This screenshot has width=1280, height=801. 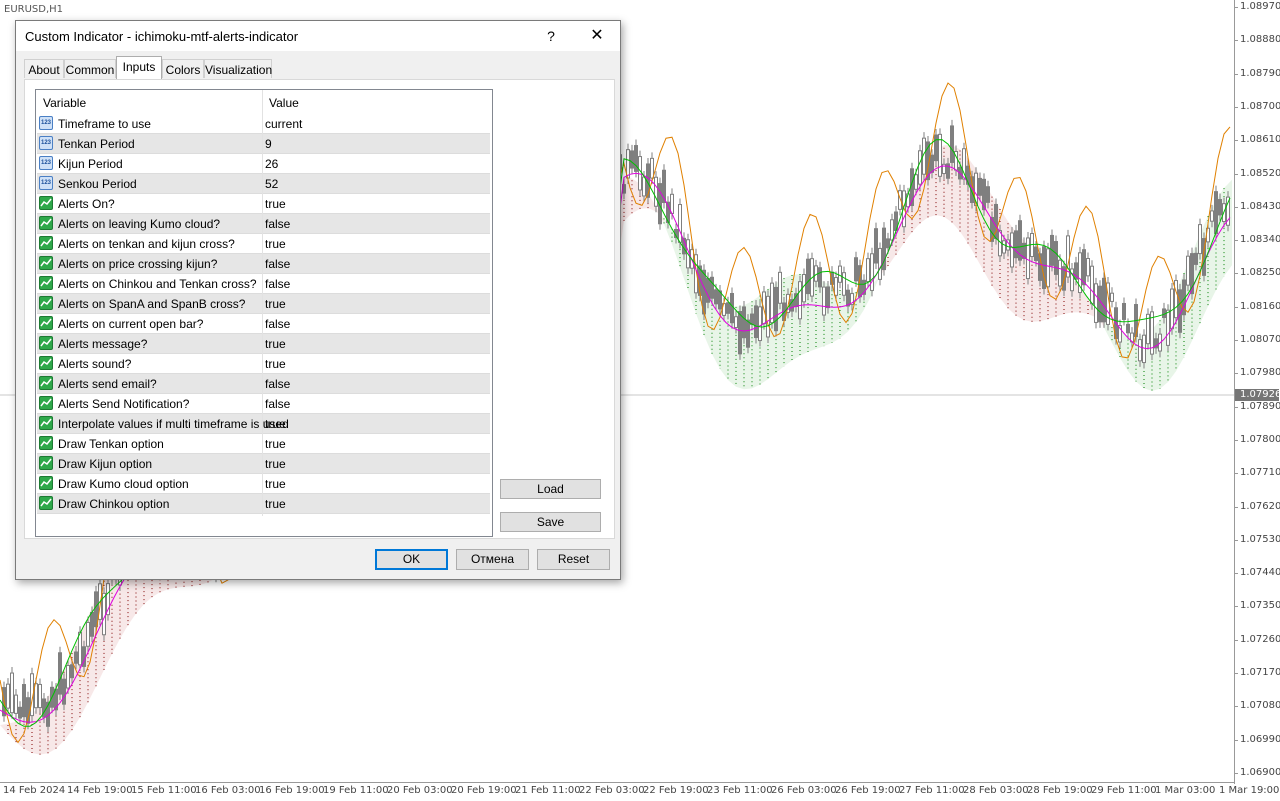 What do you see at coordinates (96, 144) in the screenshot?
I see `input-variable-name: Tenkan Period` at bounding box center [96, 144].